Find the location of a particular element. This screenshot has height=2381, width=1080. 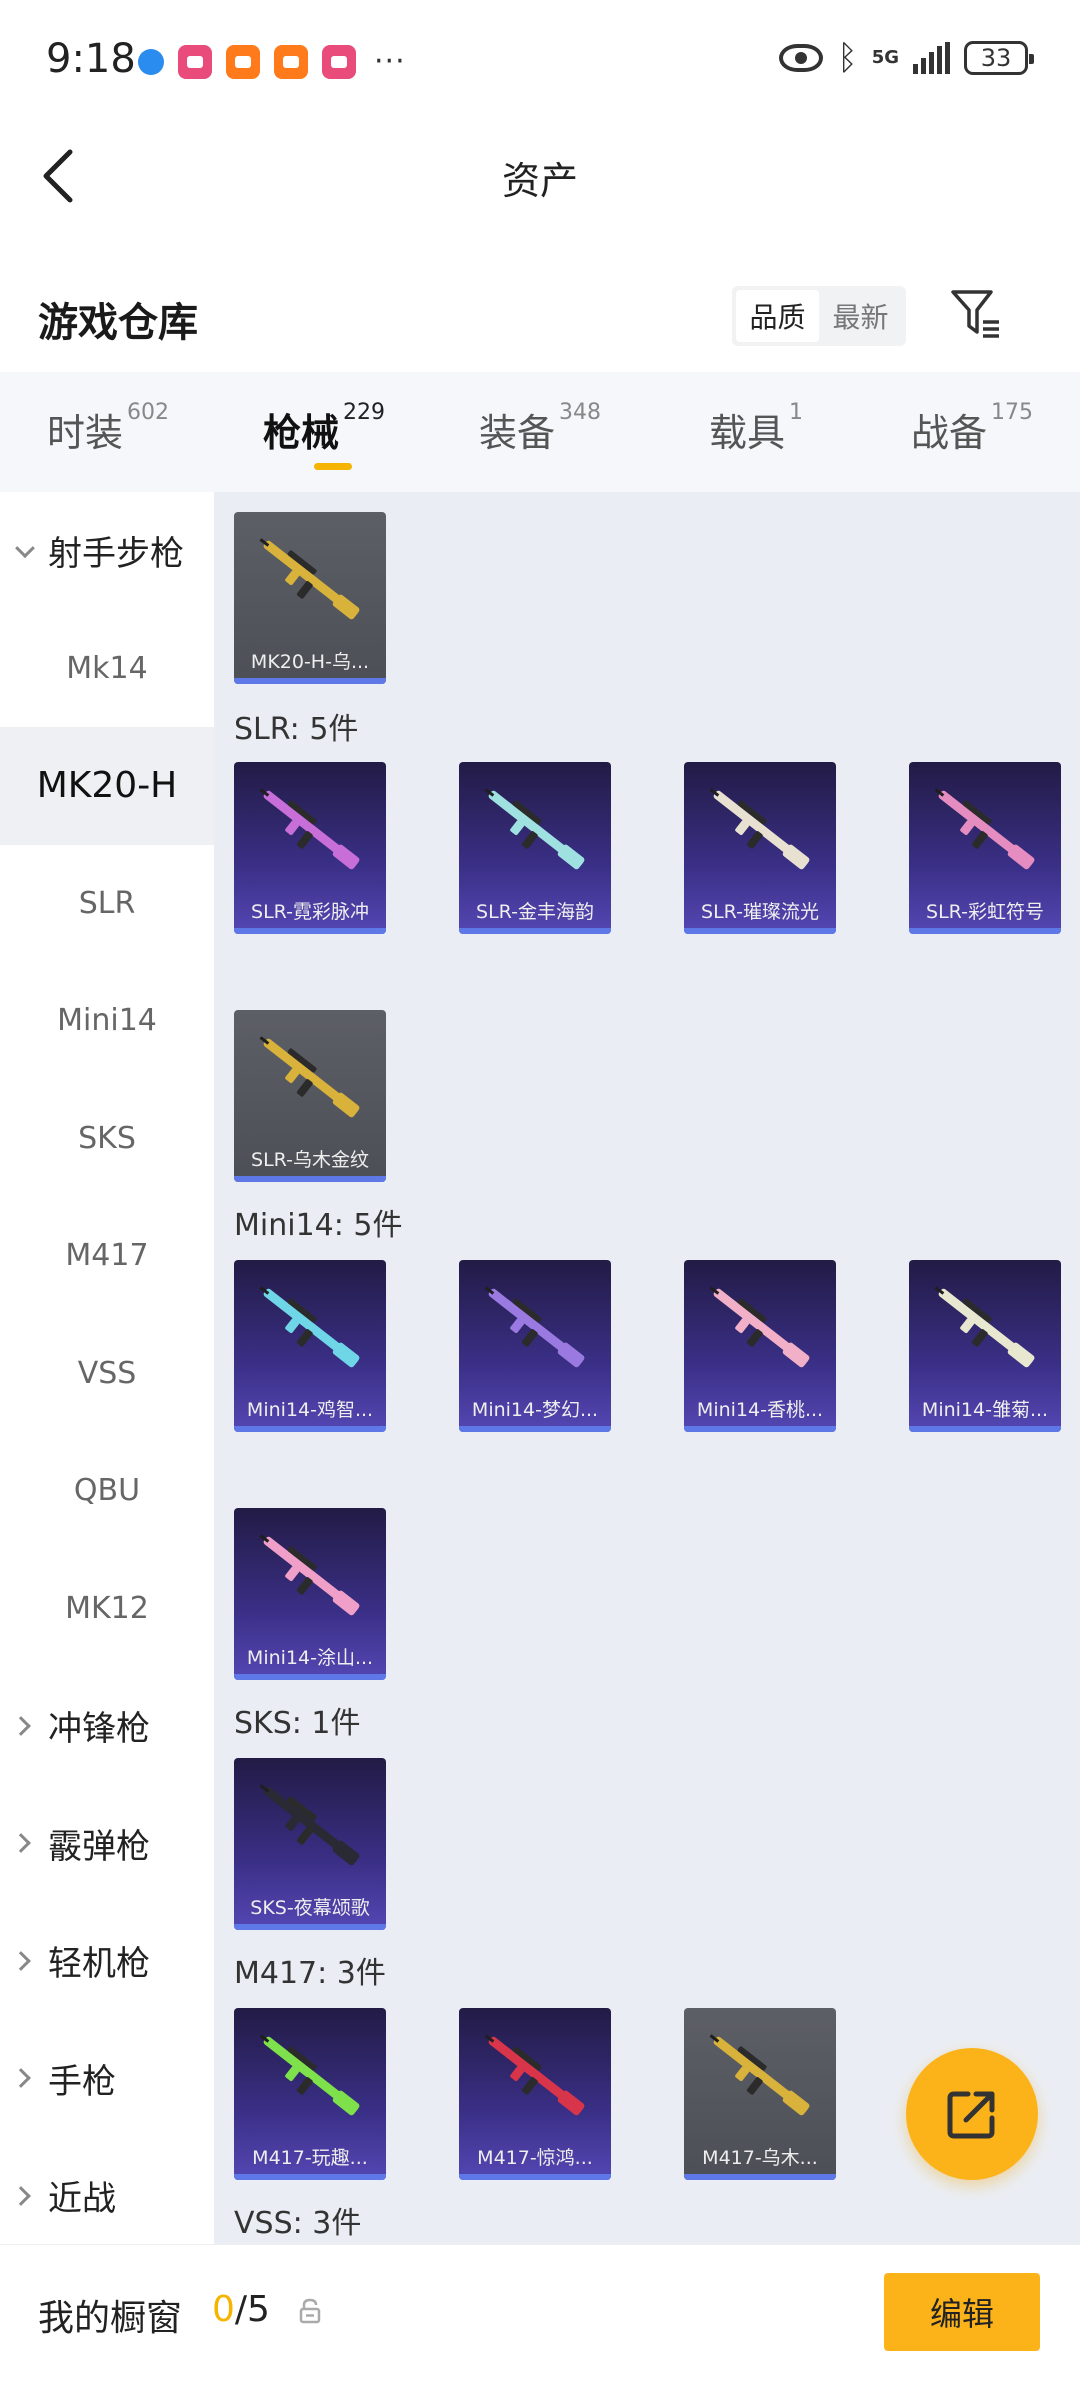

sort-newest-button: 最新 is located at coordinates (860, 316).